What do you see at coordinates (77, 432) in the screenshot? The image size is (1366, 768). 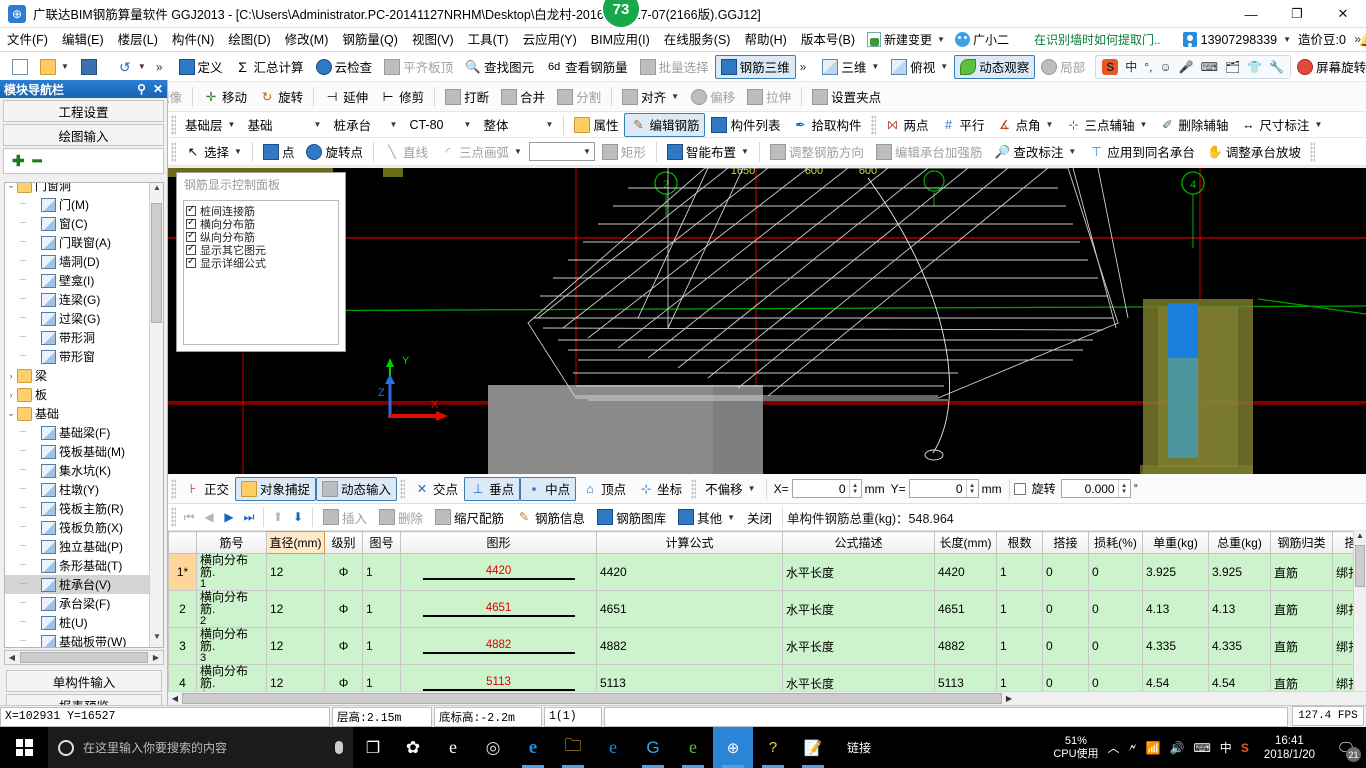 I see `tree-item-17: ┈ 基础梁(F)` at bounding box center [77, 432].